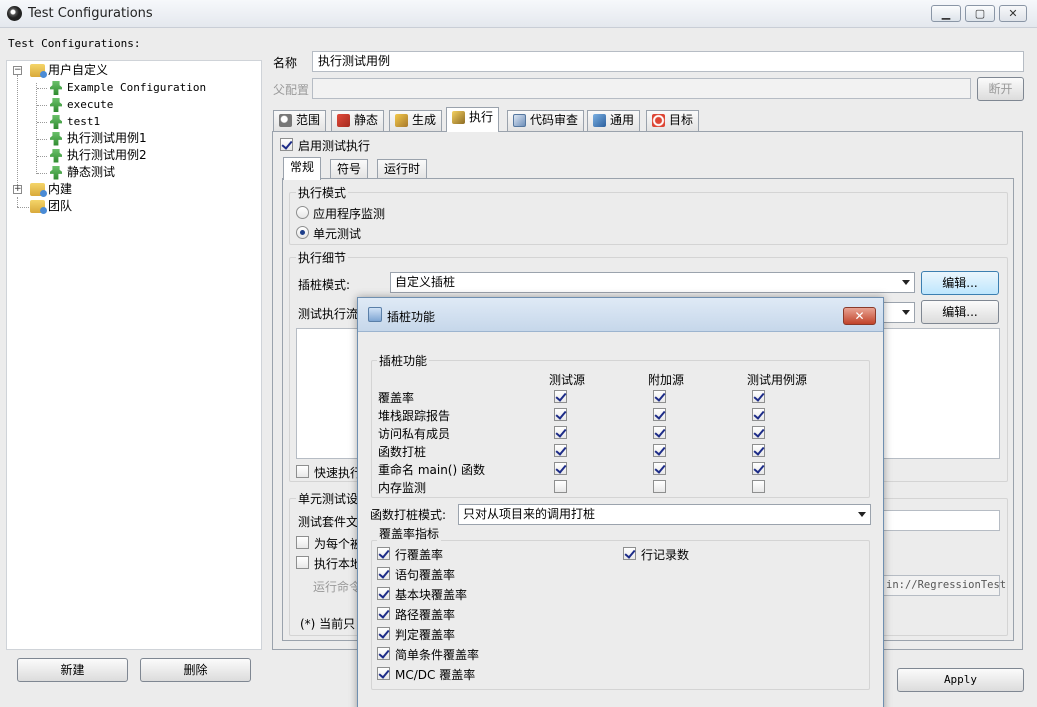  What do you see at coordinates (402, 169) in the screenshot?
I see `subtab-runtime: 运行时` at bounding box center [402, 169].